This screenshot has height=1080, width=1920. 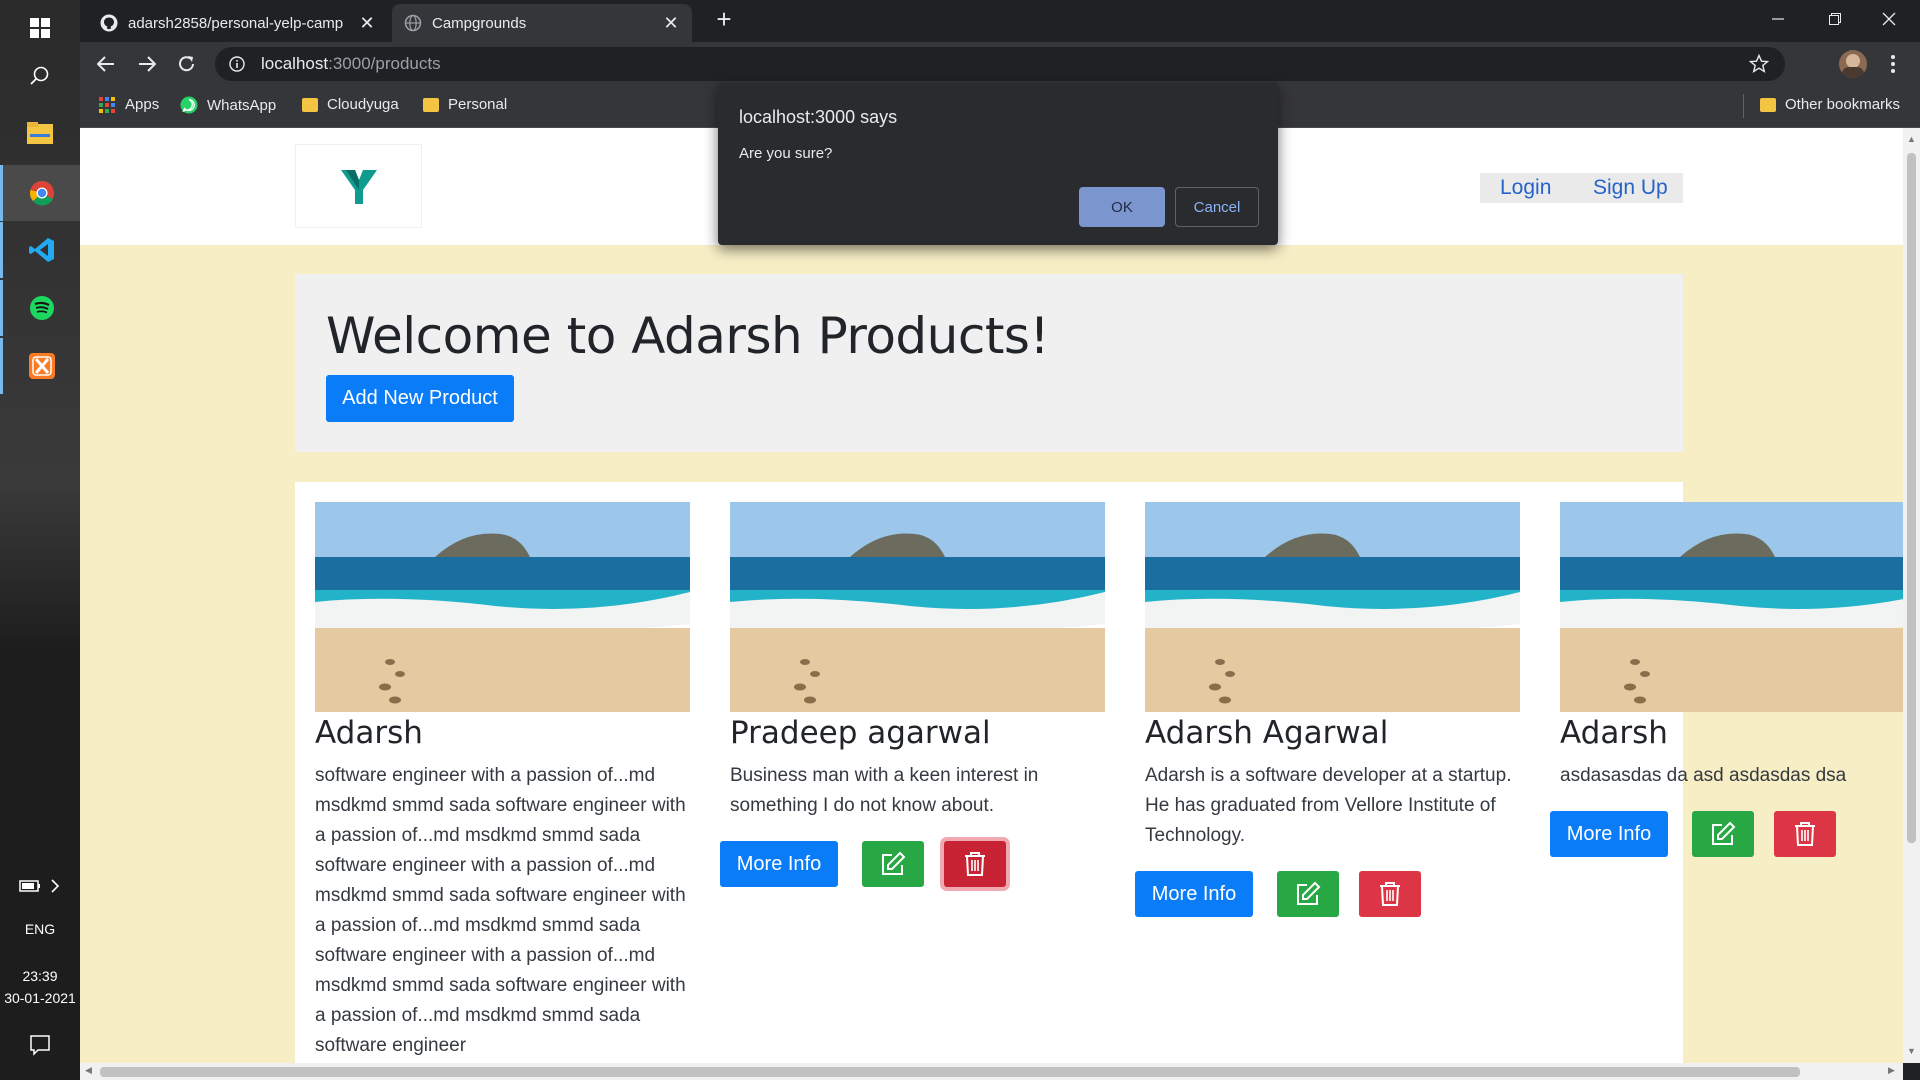 I want to click on add-new-product-button: Add New Product, so click(x=420, y=398).